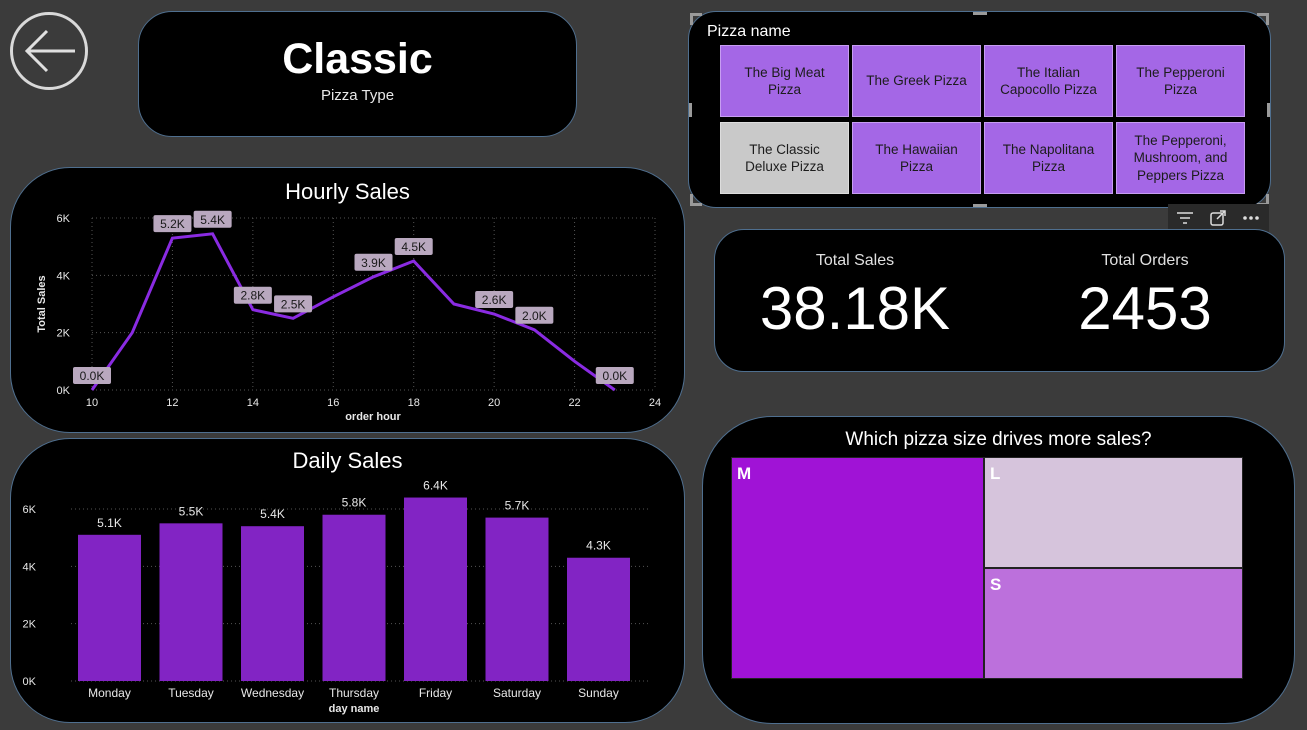 The width and height of the screenshot is (1307, 730). What do you see at coordinates (749, 31) in the screenshot?
I see `slicer-title: Pizza name` at bounding box center [749, 31].